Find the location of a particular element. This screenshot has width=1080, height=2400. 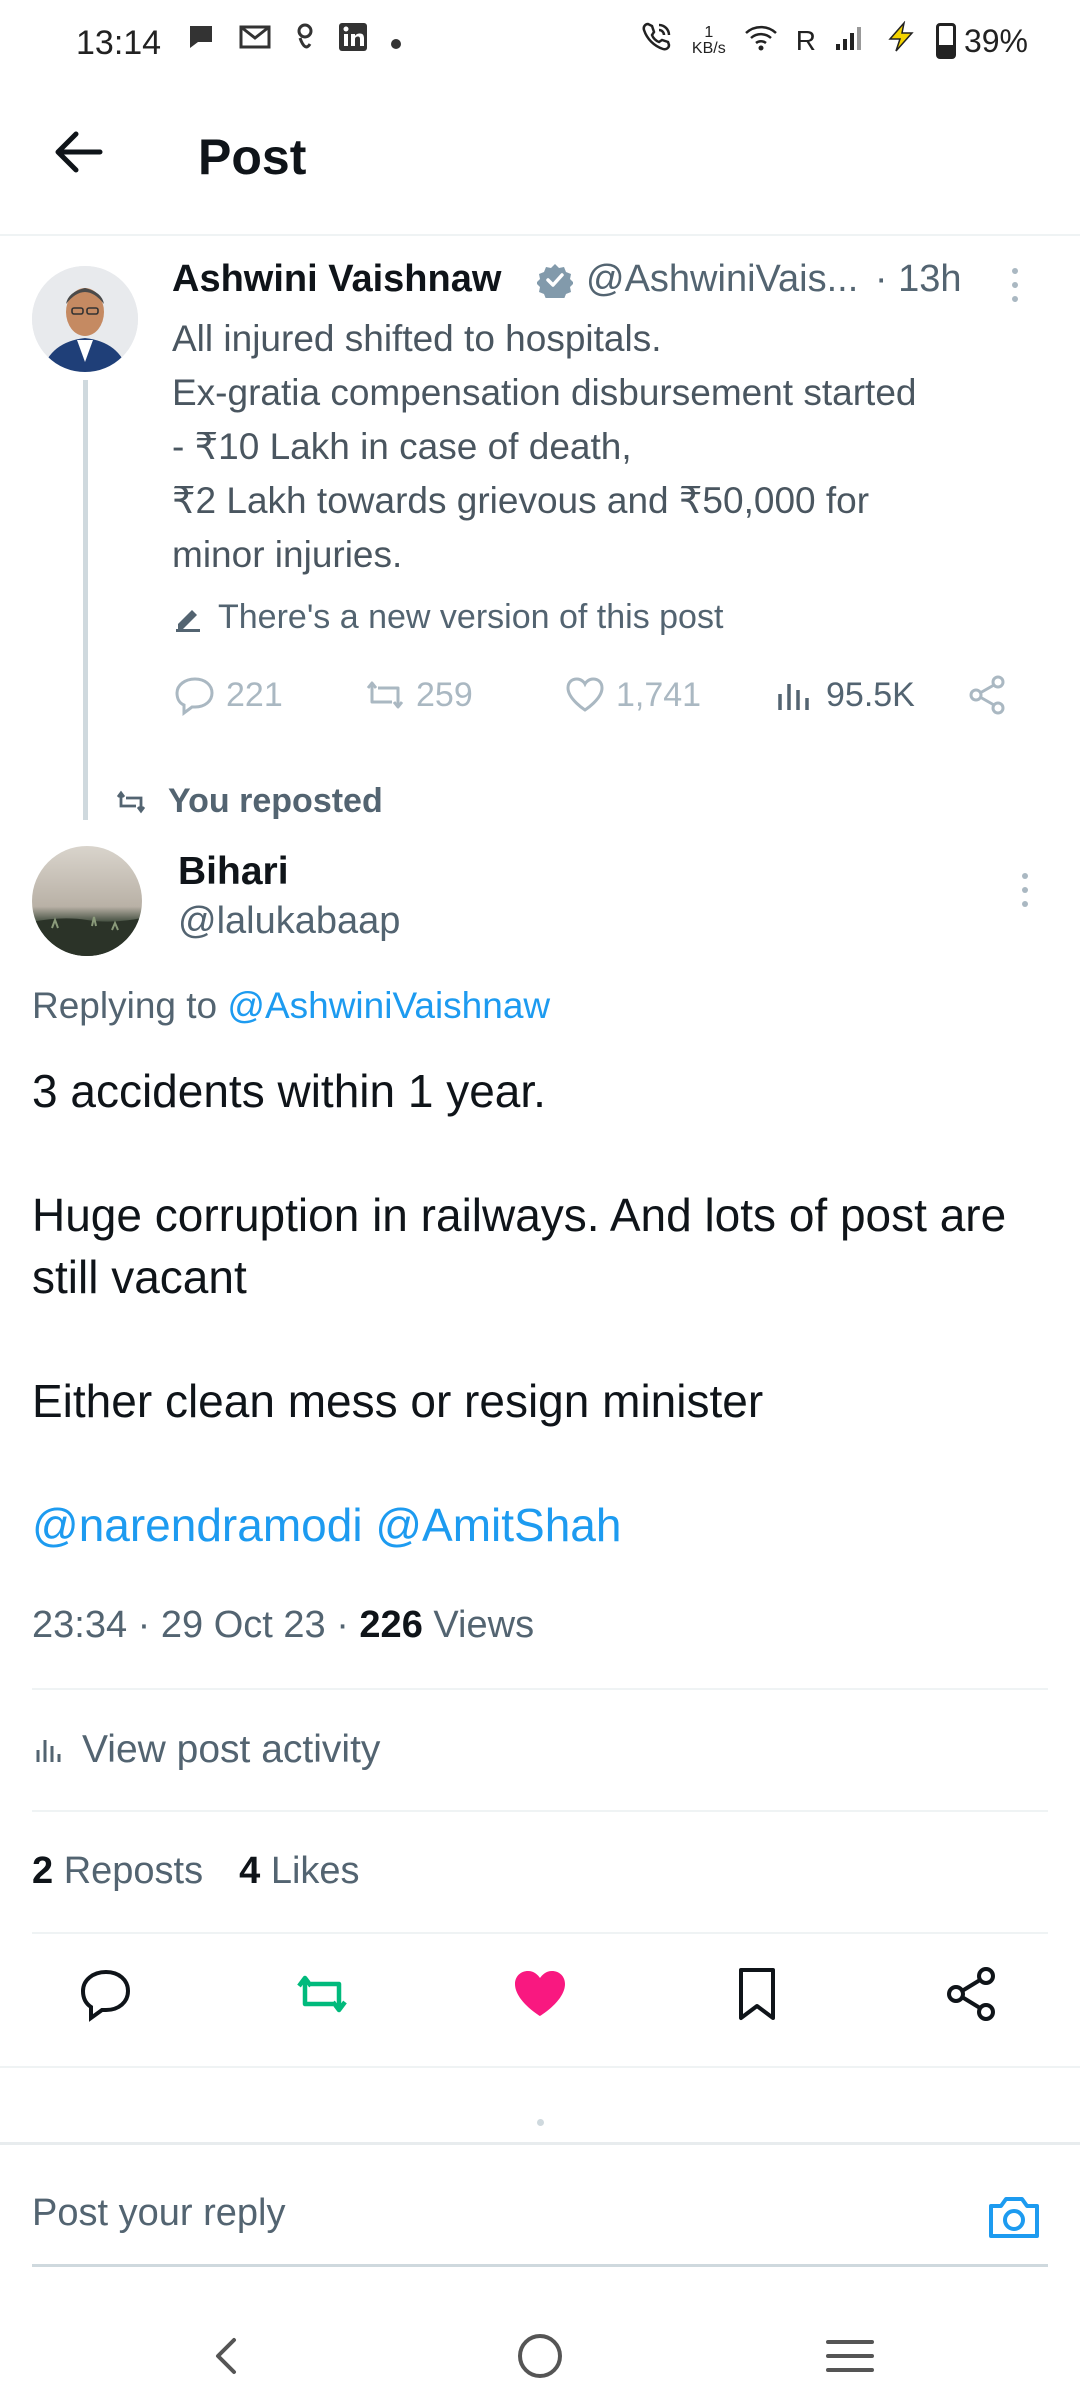

system-icons: 1 KB/s R 39% is located at coordinates (834, 41).